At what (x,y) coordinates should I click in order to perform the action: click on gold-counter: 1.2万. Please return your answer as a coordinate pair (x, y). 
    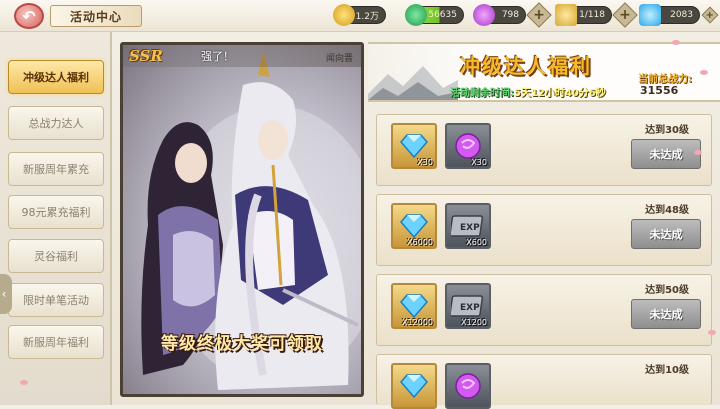
    Looking at the image, I should click on (359, 15).